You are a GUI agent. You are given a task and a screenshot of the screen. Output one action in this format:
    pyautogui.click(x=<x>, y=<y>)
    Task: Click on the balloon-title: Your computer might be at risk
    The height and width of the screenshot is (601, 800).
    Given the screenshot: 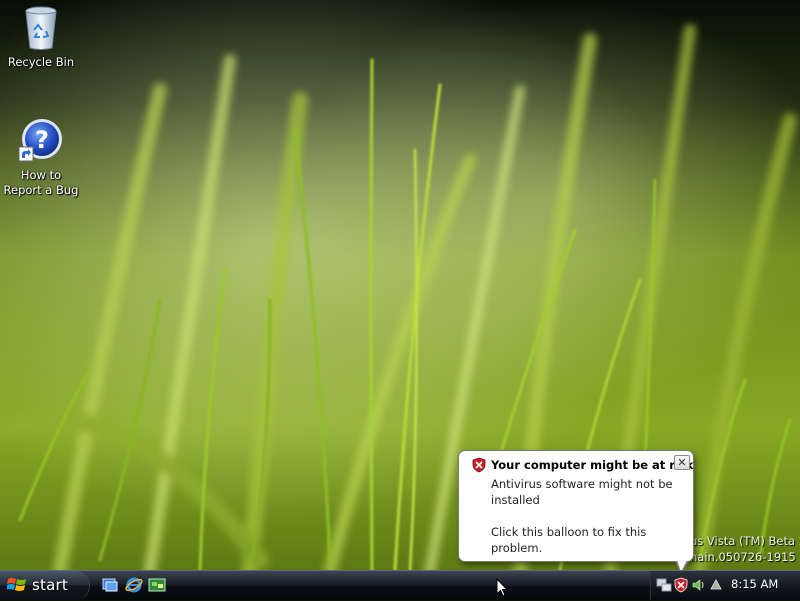 What is the action you would take?
    pyautogui.click(x=592, y=465)
    